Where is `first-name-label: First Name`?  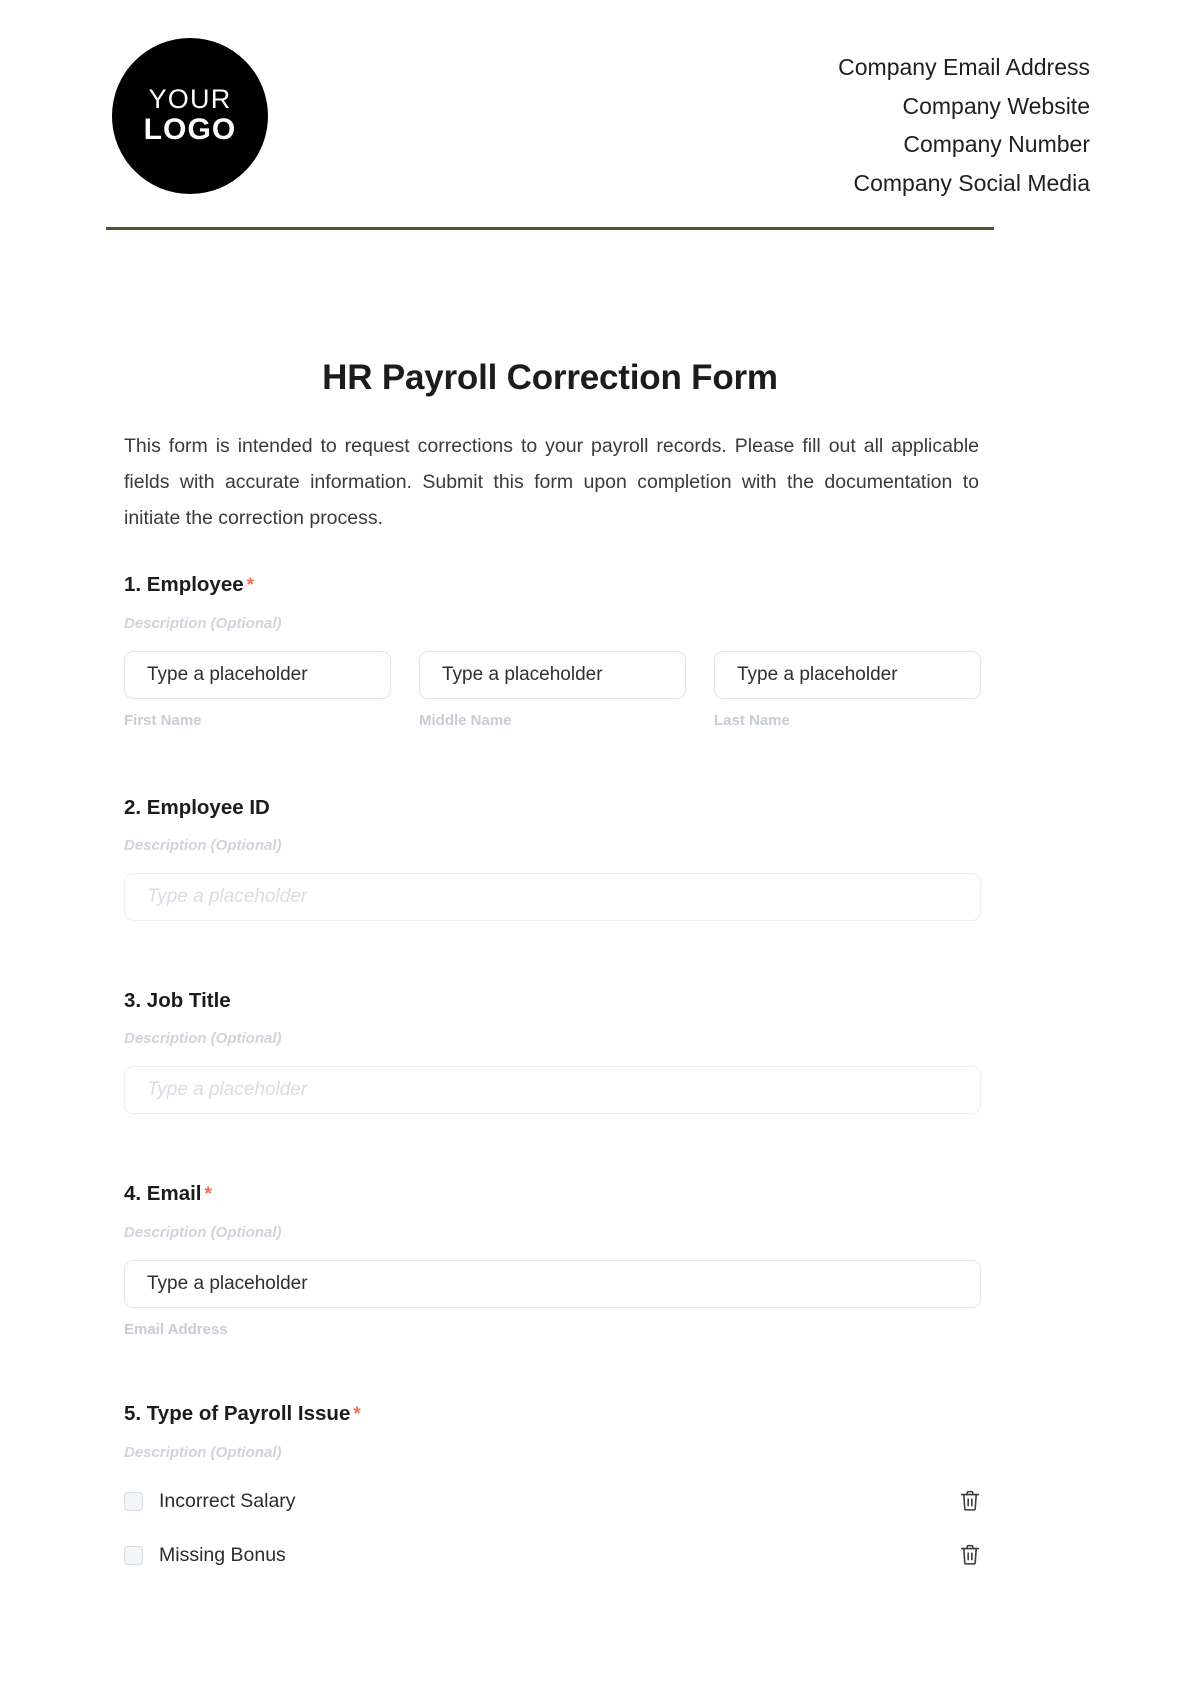 first-name-label: First Name is located at coordinates (163, 720).